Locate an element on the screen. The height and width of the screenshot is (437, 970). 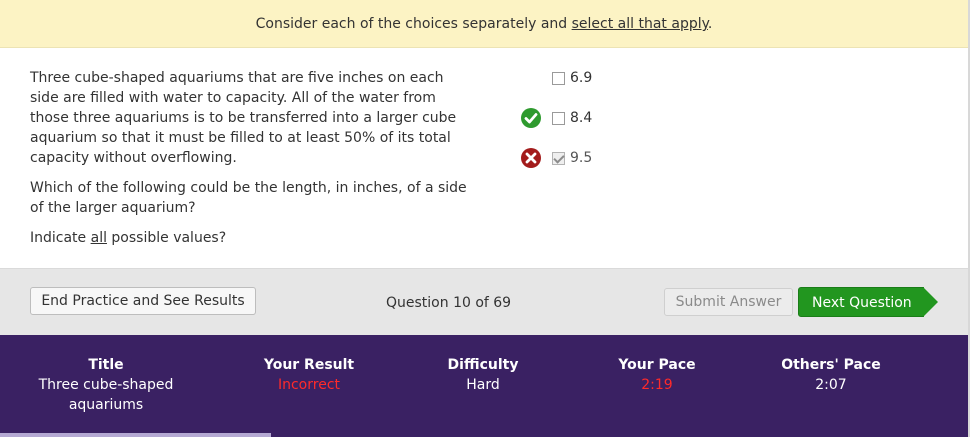
your-pace-column: Your Pace 2:19 is located at coordinates (657, 375).